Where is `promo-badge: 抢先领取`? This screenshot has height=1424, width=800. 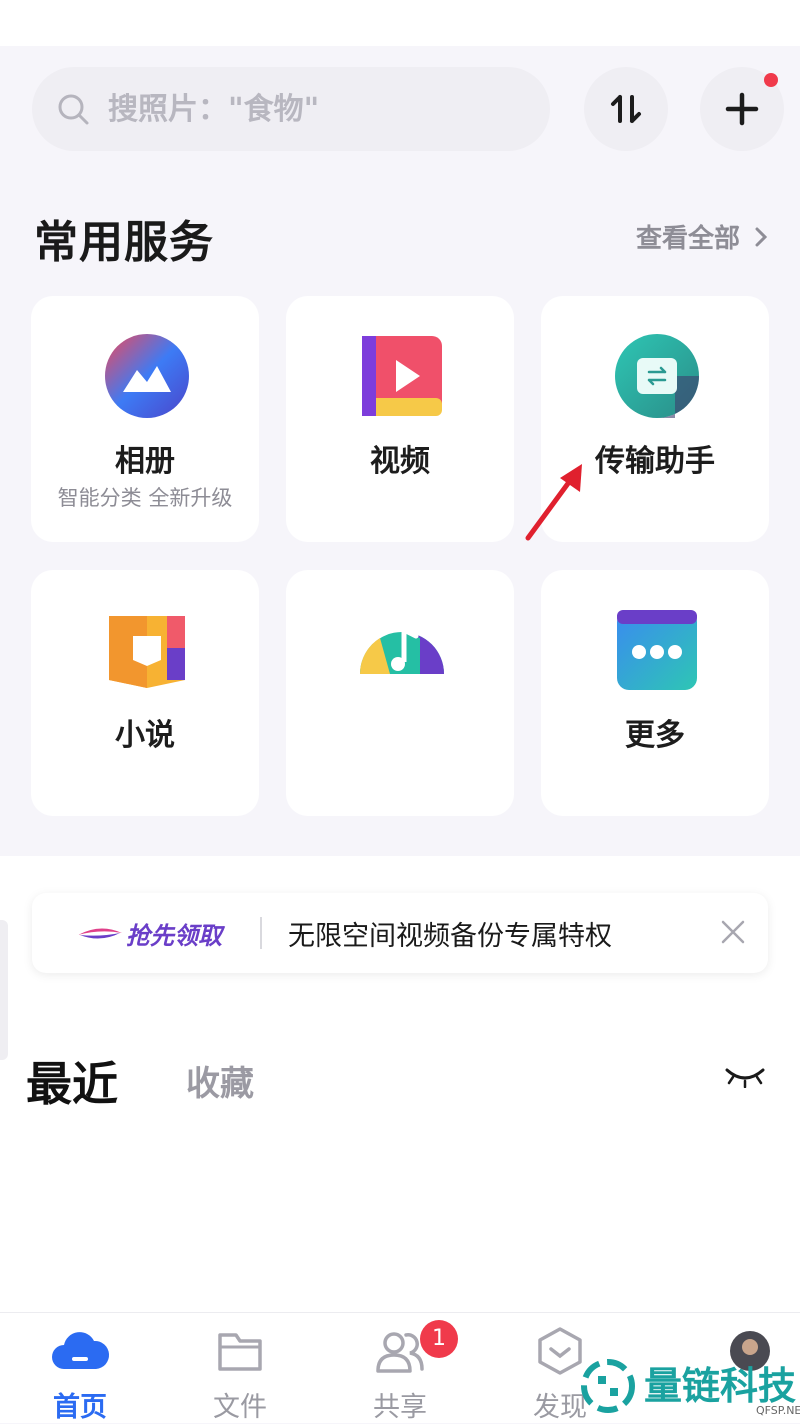
promo-badge: 抢先领取 is located at coordinates (150, 933).